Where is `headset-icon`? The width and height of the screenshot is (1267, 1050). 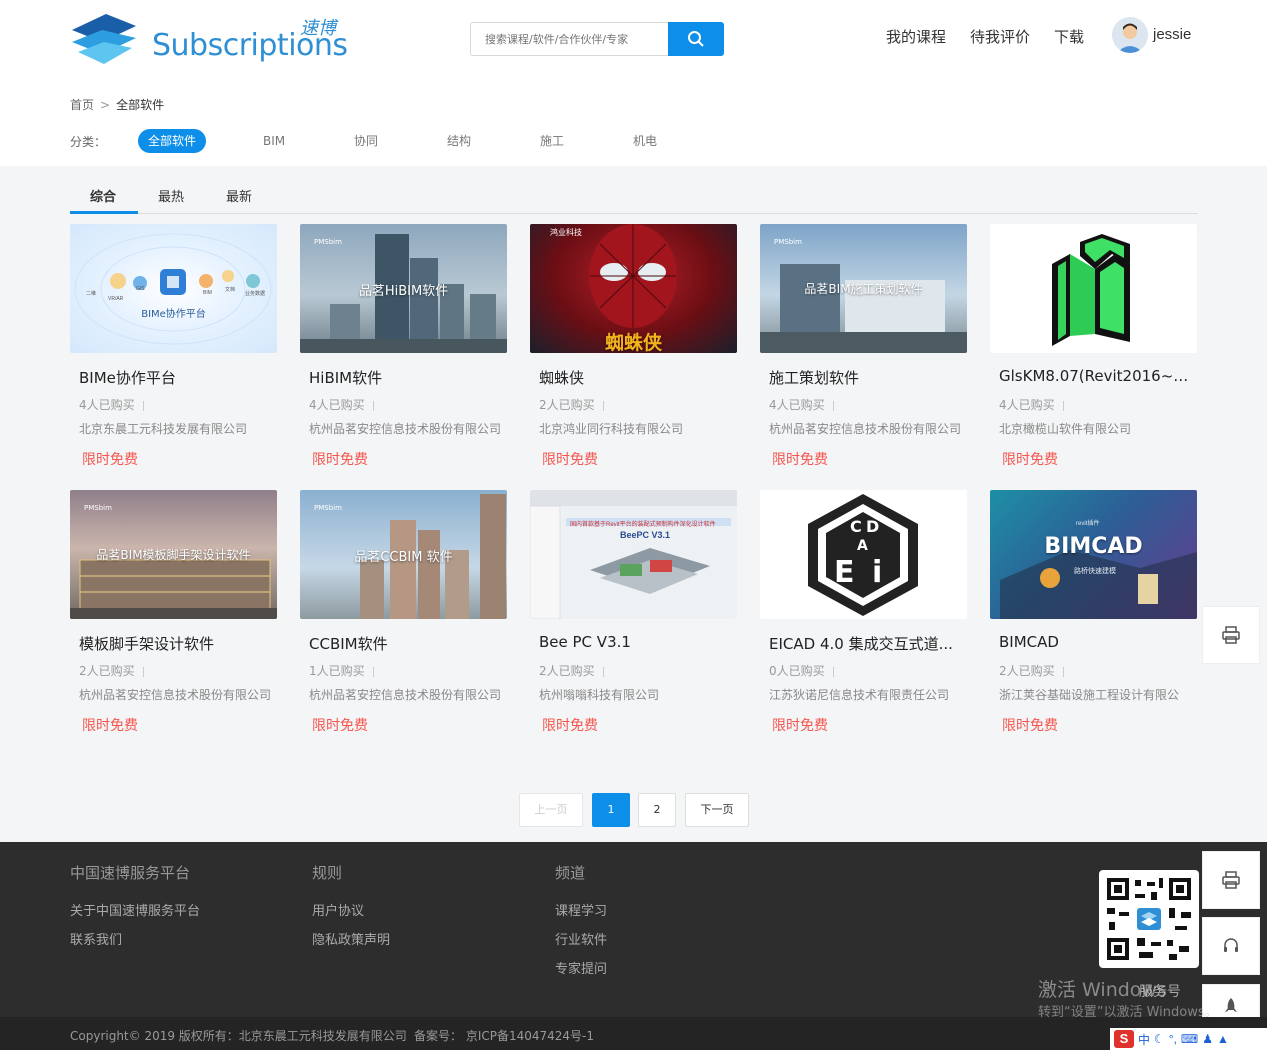 headset-icon is located at coordinates (1231, 945).